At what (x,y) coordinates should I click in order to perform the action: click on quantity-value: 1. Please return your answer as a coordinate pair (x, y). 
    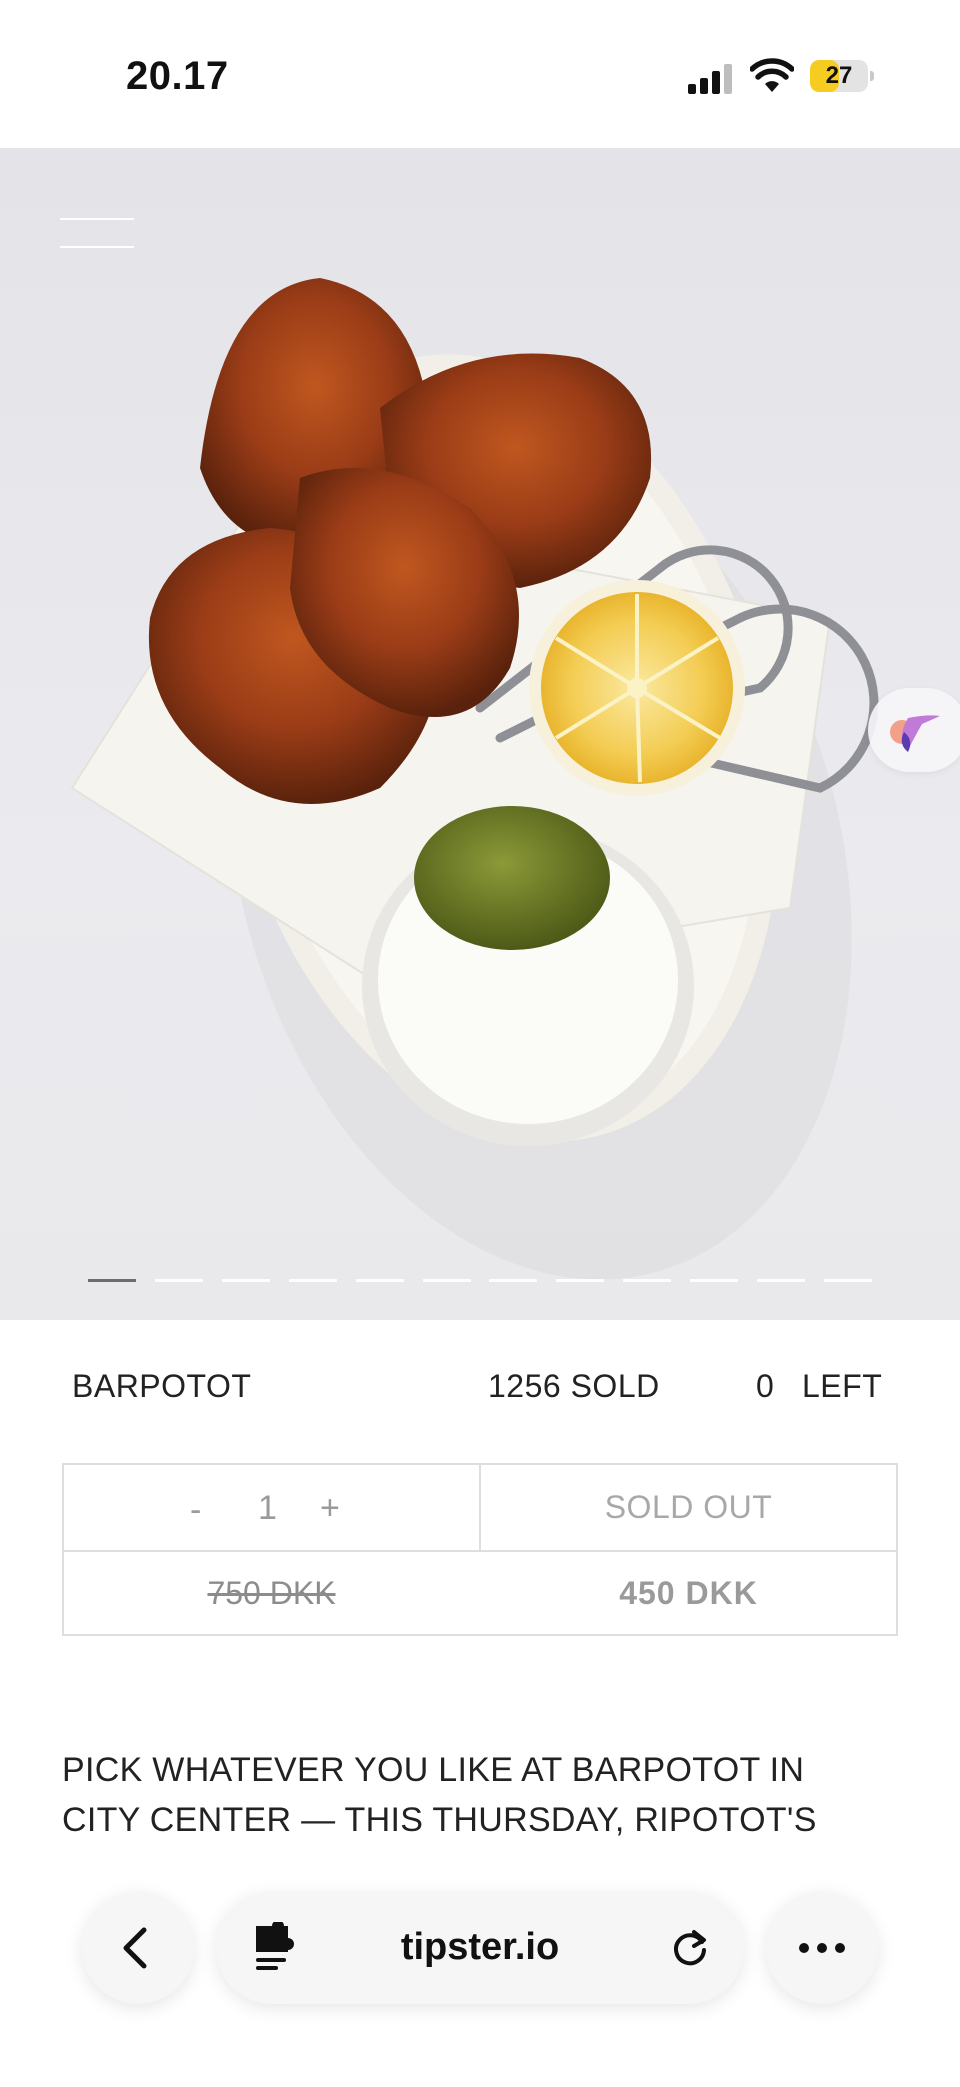
    Looking at the image, I should click on (267, 1508).